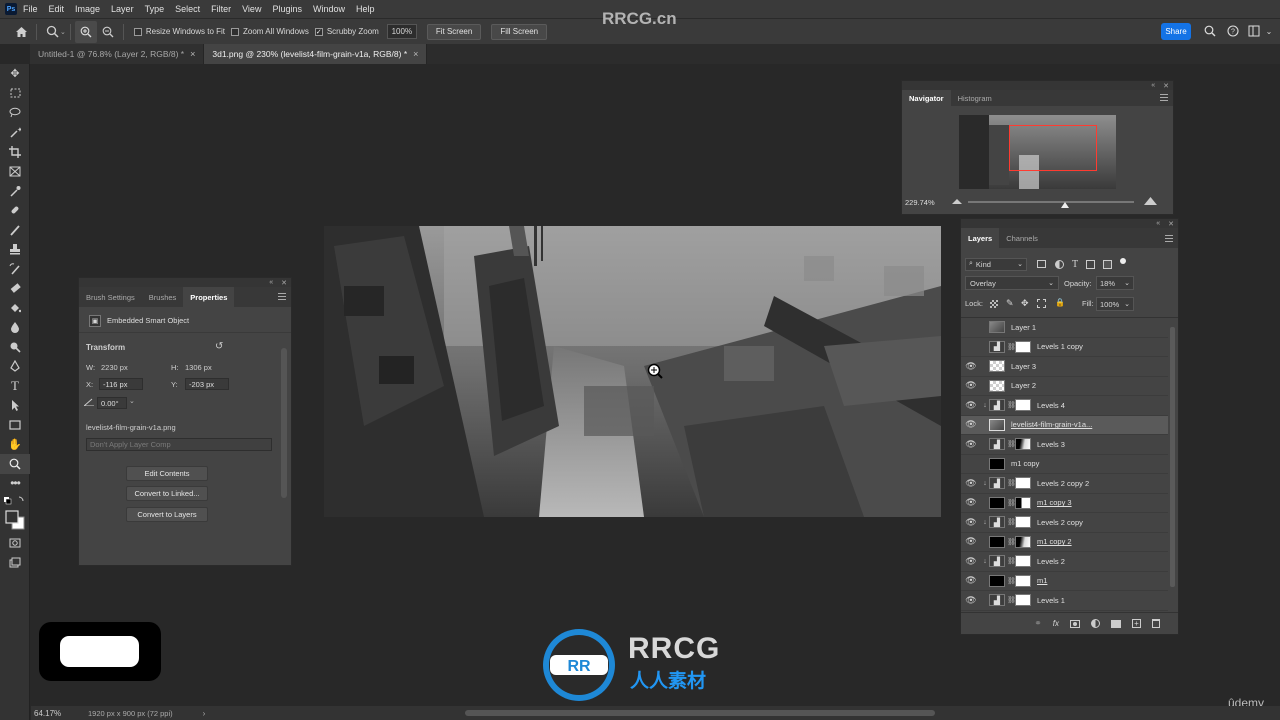 The width and height of the screenshot is (1280, 720). I want to click on eyedropper-tool-icon, so click(15, 191).